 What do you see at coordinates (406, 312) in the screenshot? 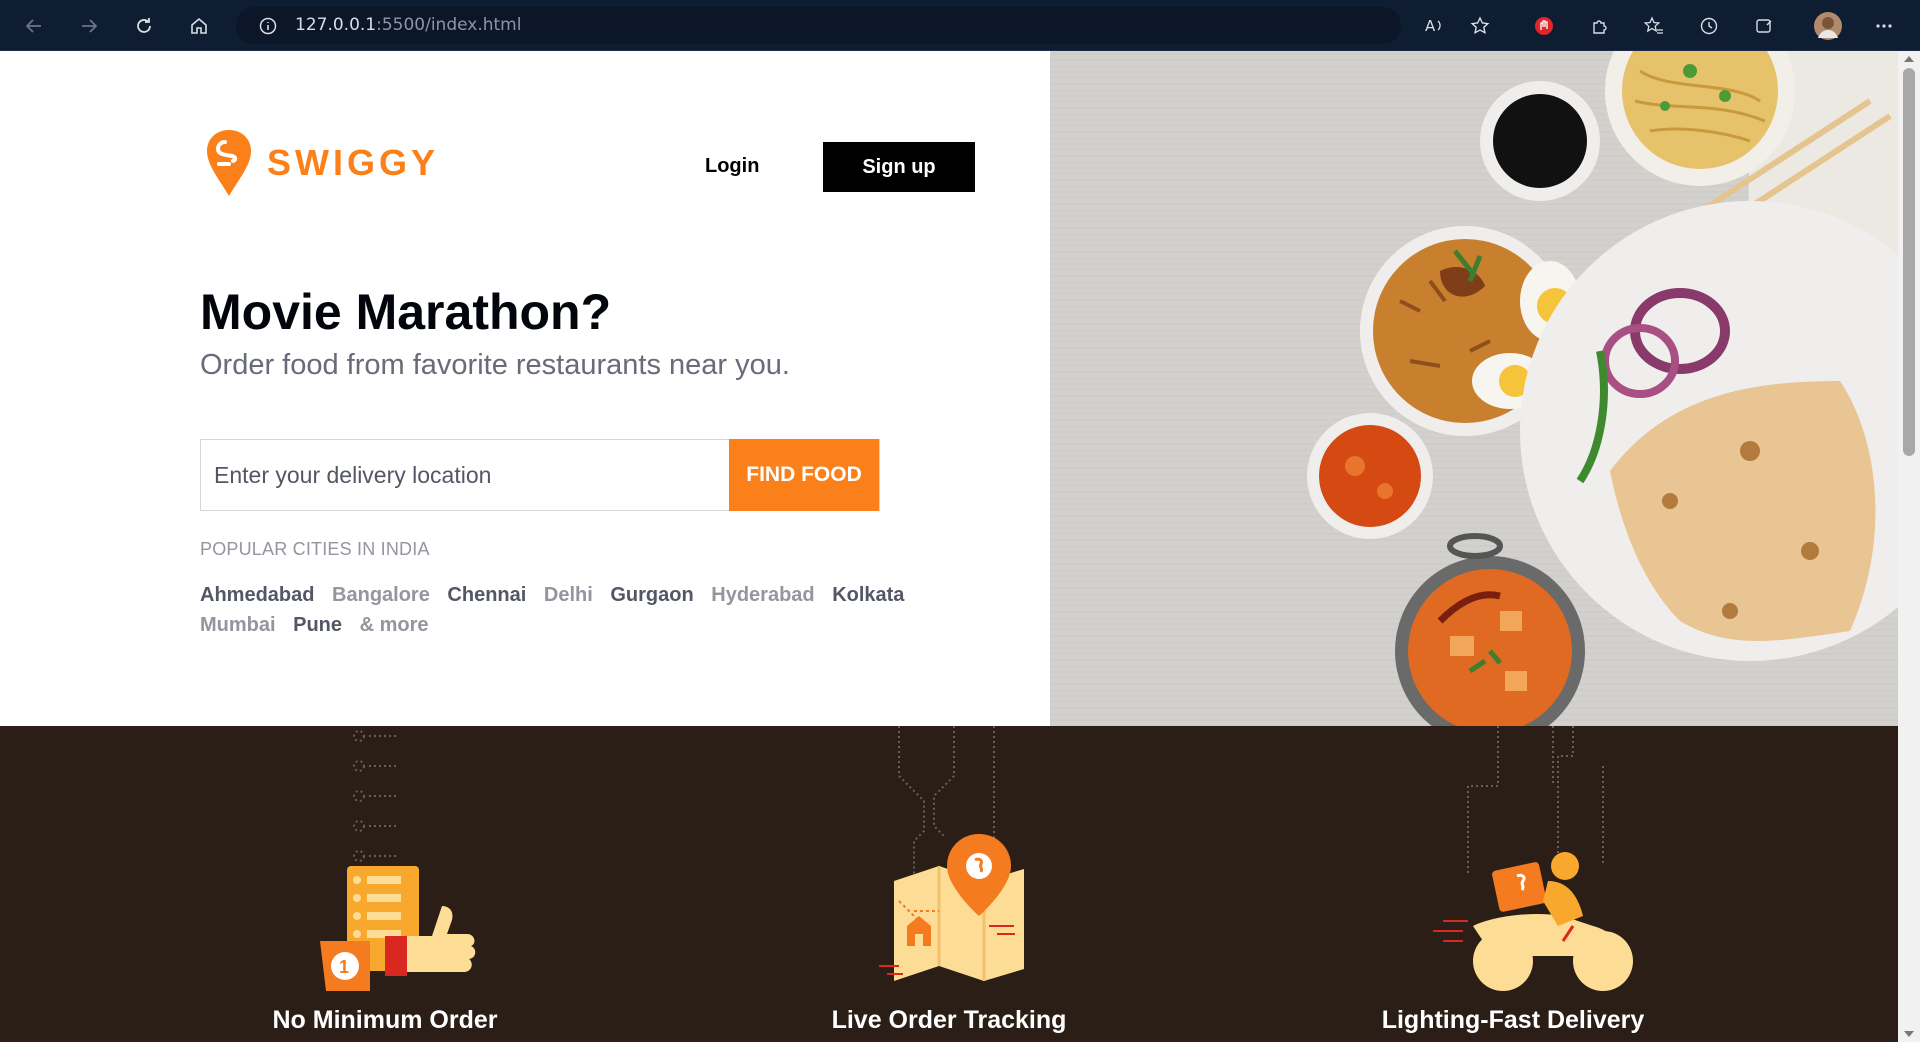
I see `hero-headline: Movie Marathon?` at bounding box center [406, 312].